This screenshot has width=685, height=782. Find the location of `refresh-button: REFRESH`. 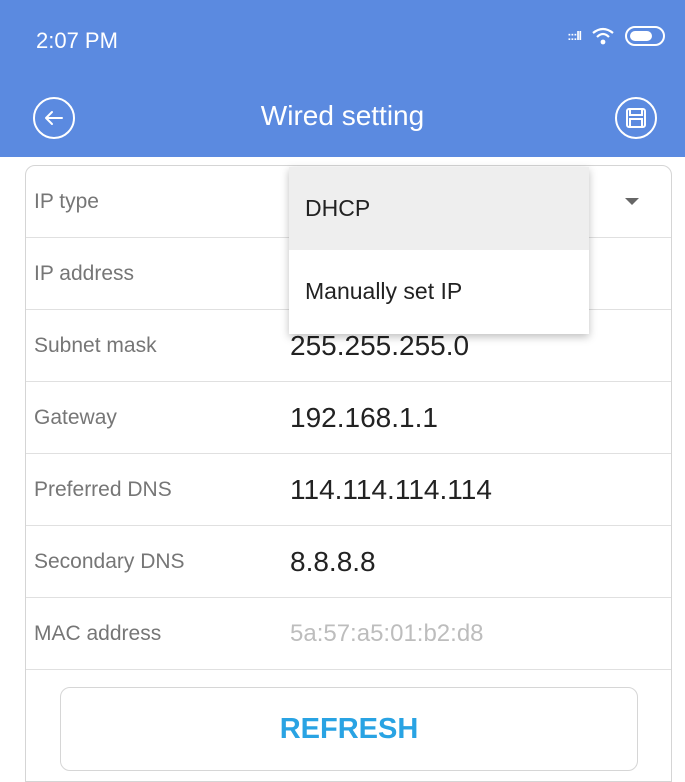

refresh-button: REFRESH is located at coordinates (349, 729).